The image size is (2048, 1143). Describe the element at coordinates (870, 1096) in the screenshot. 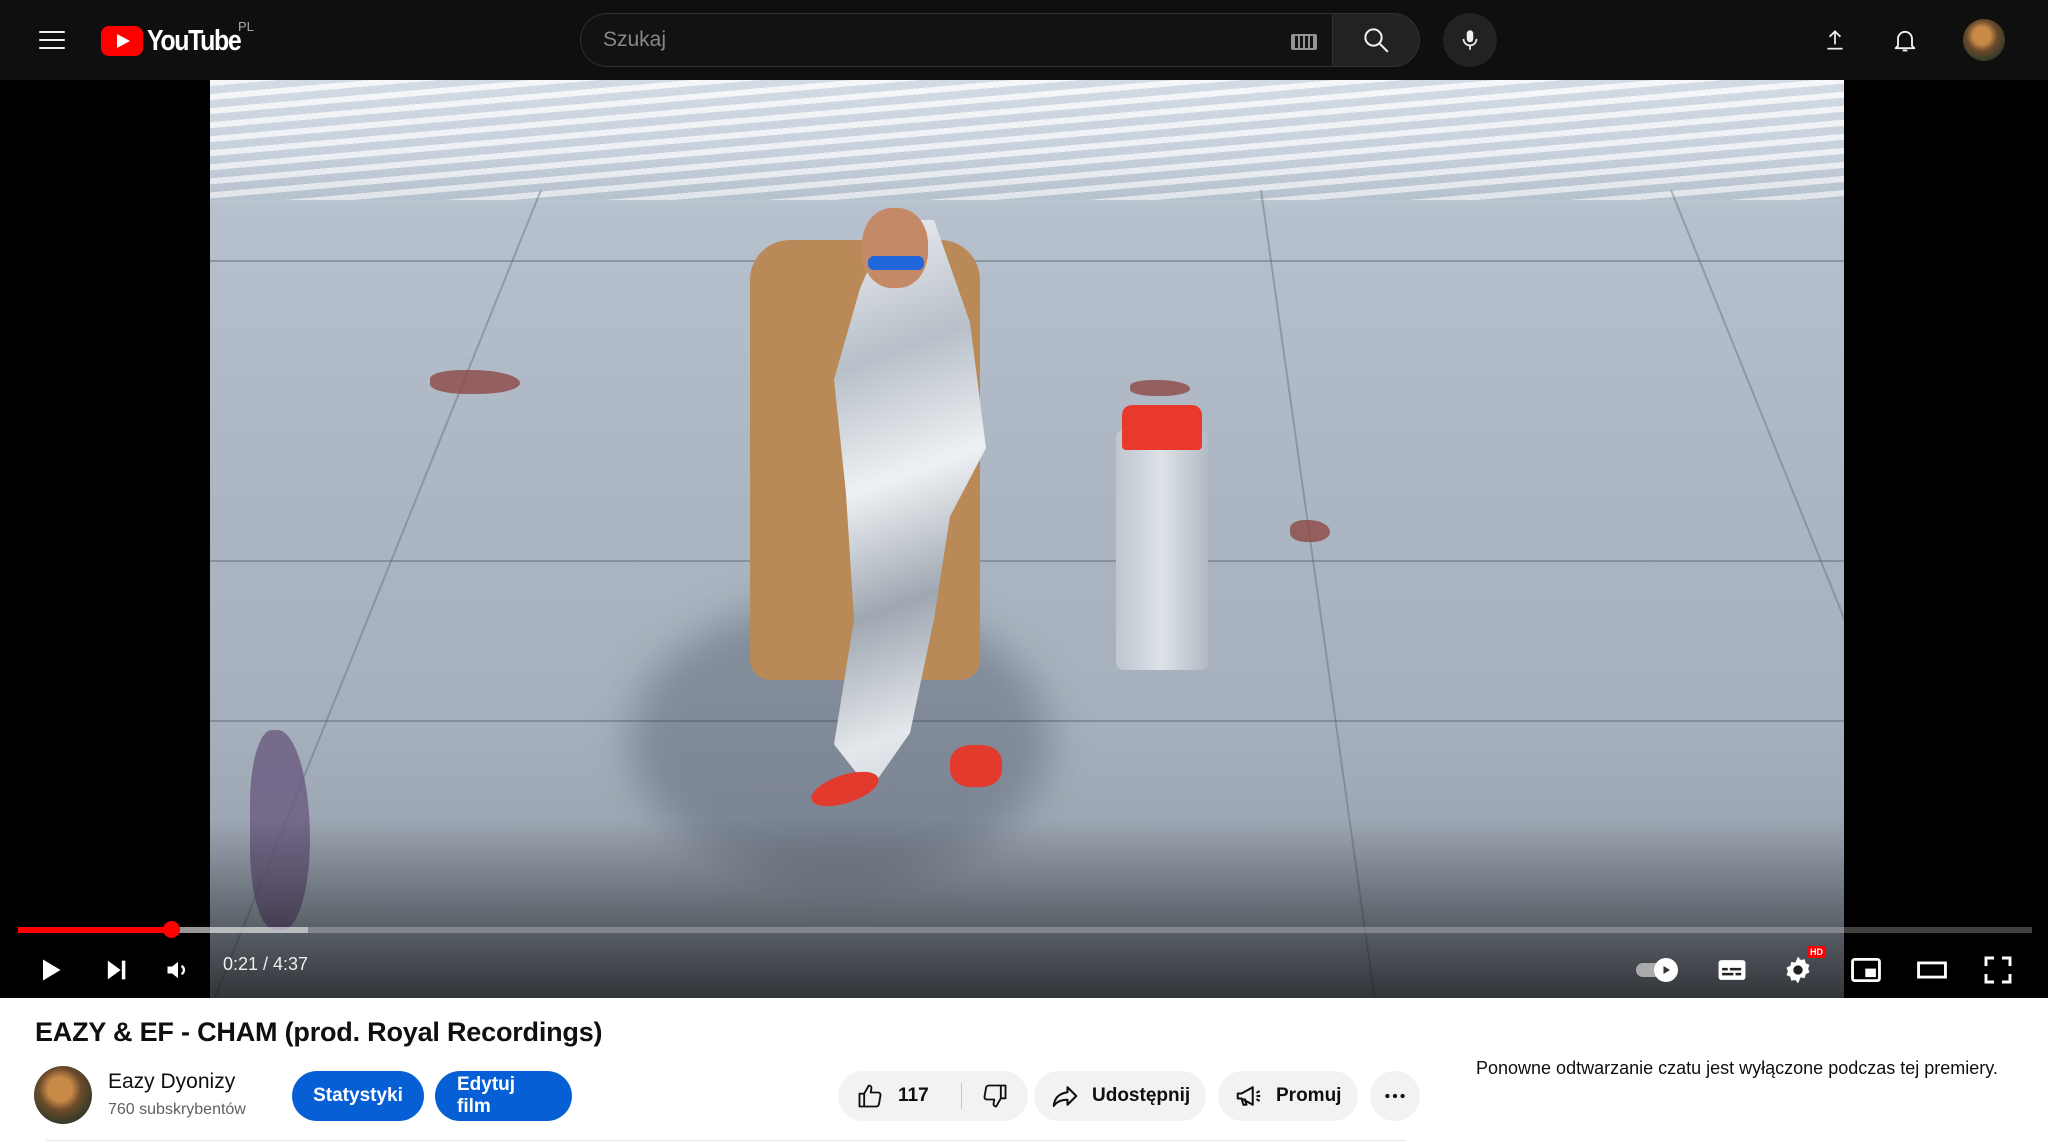

I see `thumbs-up-icon` at that location.